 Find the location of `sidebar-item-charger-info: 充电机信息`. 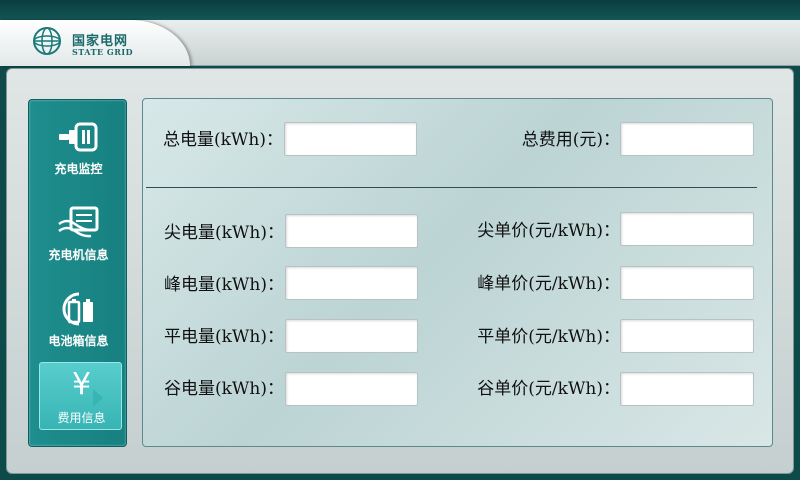

sidebar-item-charger-info: 充电机信息 is located at coordinates (78, 231).